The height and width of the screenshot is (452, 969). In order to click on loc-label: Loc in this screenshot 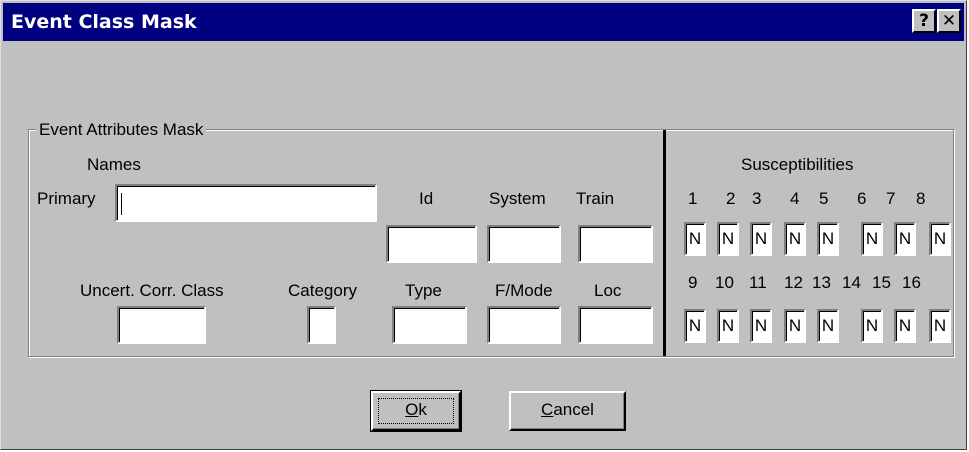, I will do `click(608, 290)`.